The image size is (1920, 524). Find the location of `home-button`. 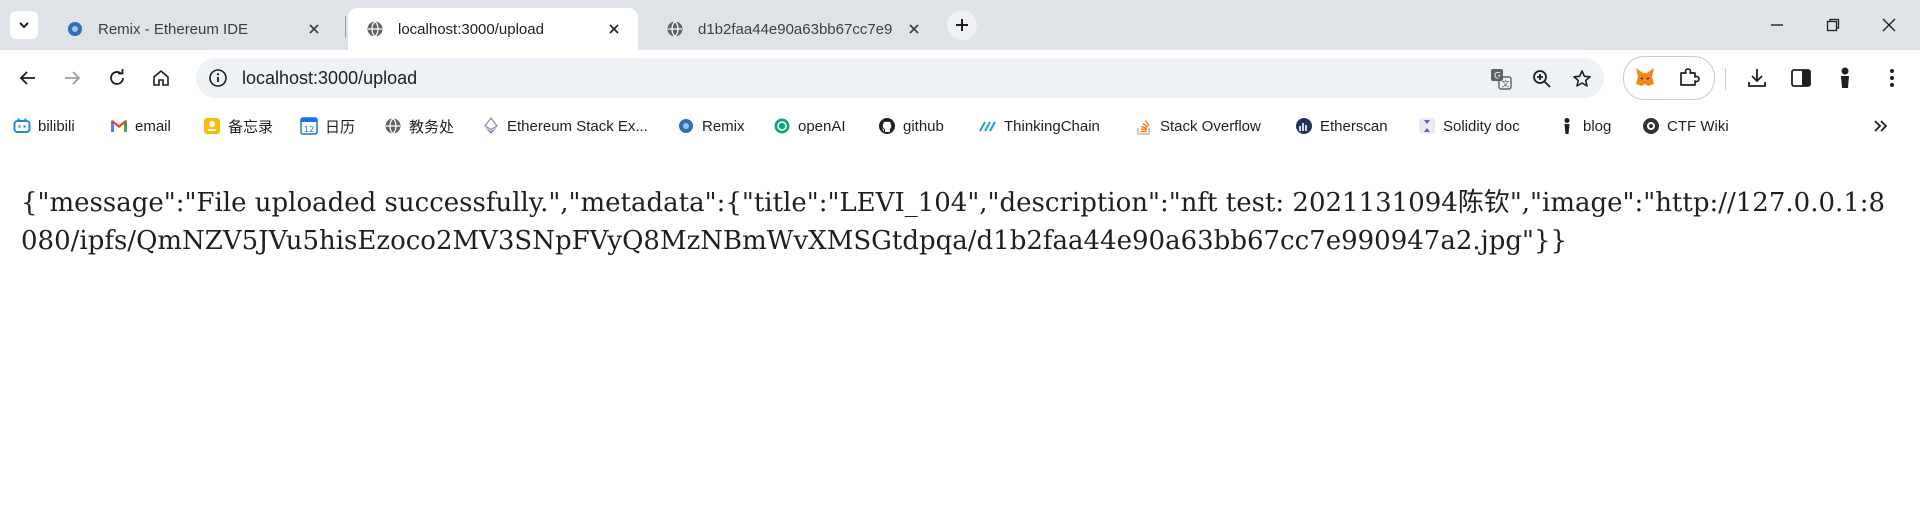

home-button is located at coordinates (161, 78).